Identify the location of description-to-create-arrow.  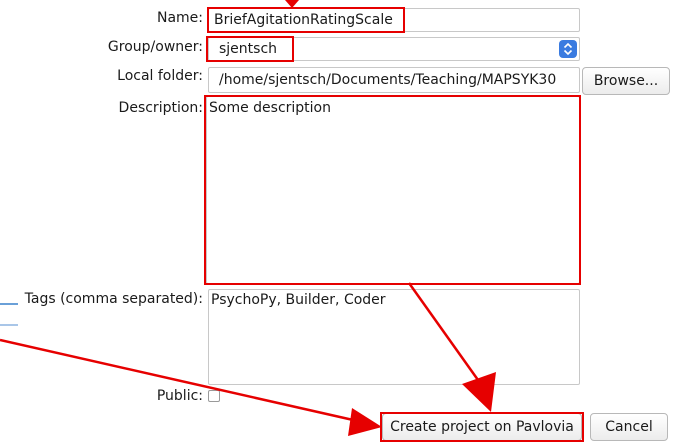
(451, 347).